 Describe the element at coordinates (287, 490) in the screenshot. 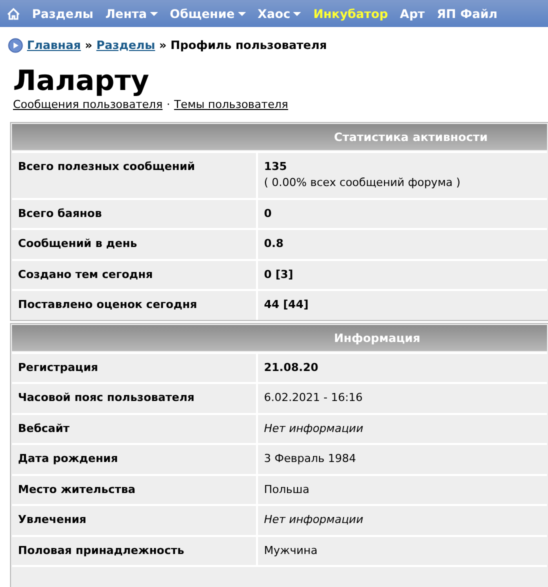

I see `row-value: Польша` at that location.